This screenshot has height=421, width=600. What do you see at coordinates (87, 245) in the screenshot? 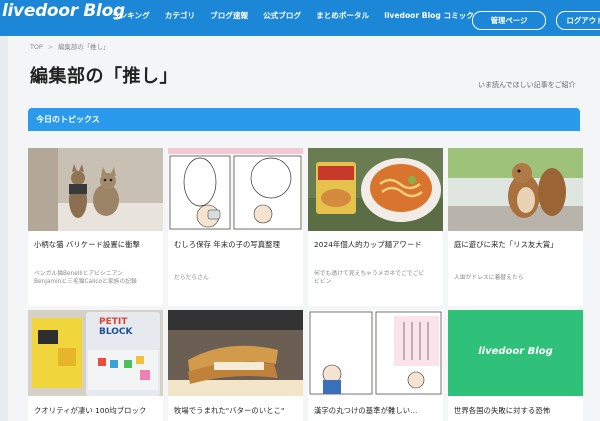
I see `article-title: 小柄な猫 バリケード設置に衝撃` at bounding box center [87, 245].